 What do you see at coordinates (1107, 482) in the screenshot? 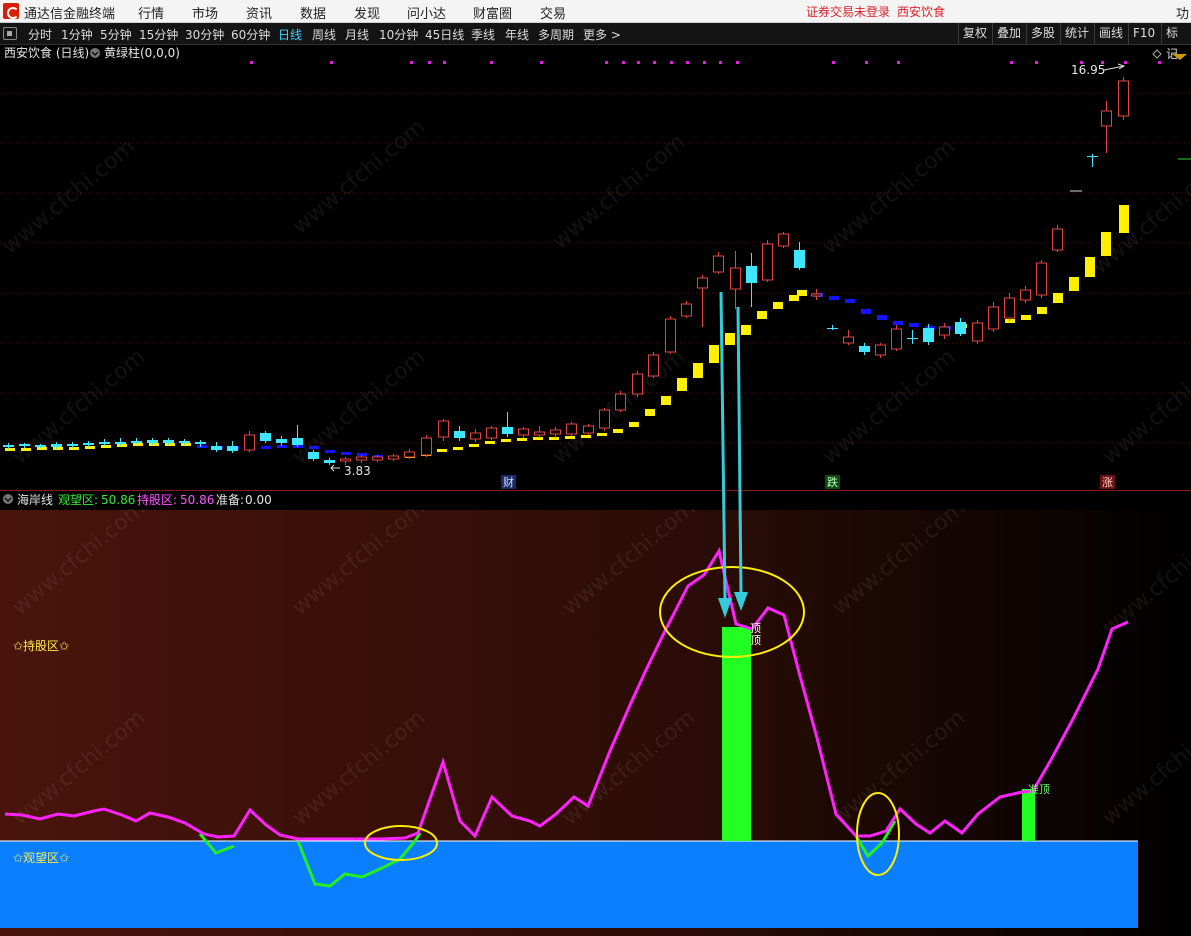
I see `event-marker-rise-label: 涨` at bounding box center [1107, 482].